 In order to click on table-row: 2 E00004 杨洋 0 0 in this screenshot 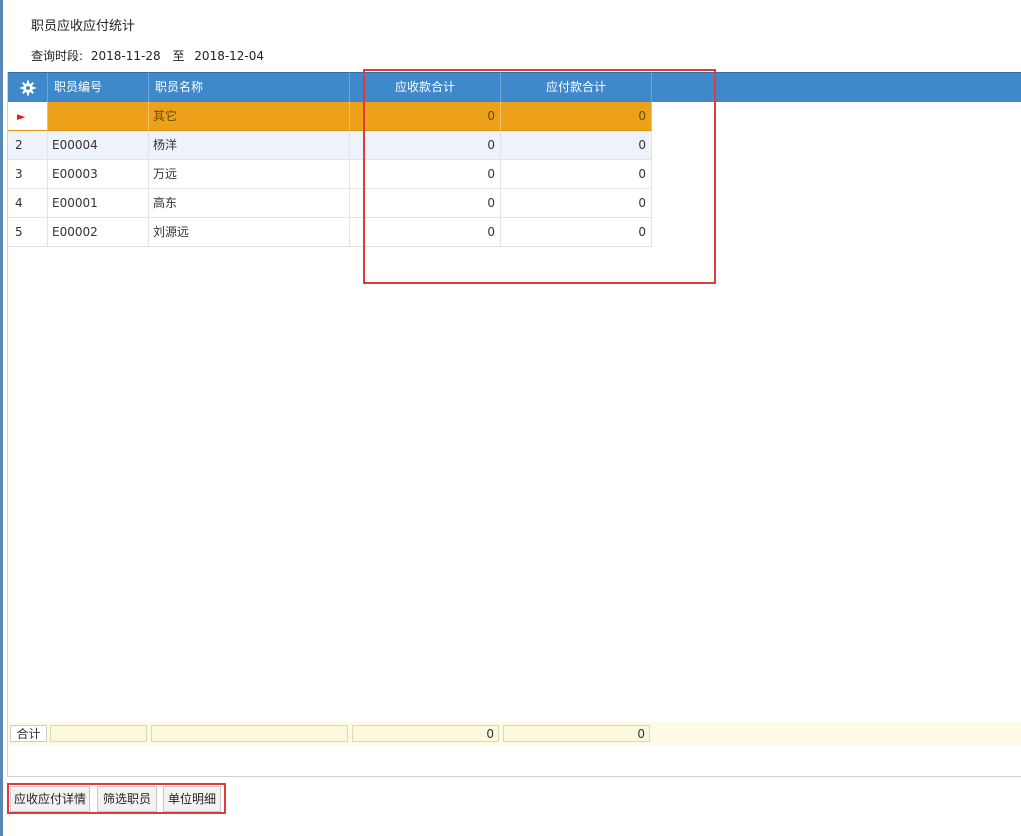, I will do `click(330, 145)`.